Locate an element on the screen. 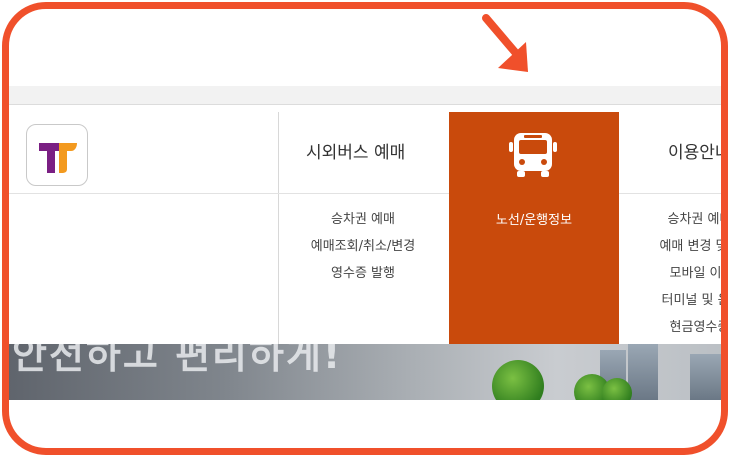 The image size is (742, 469). nav-separator-line is located at coordinates (365, 193).